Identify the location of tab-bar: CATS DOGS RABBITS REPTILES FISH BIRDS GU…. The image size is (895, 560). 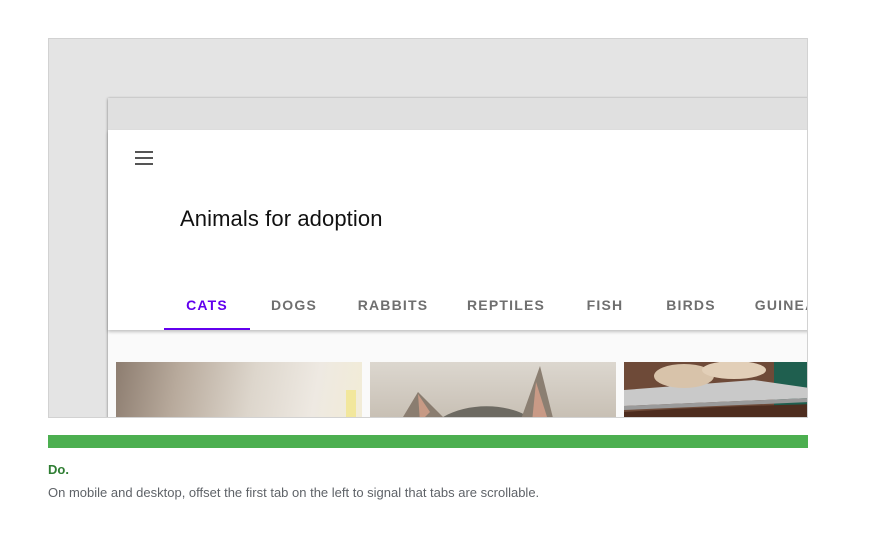
(485, 305).